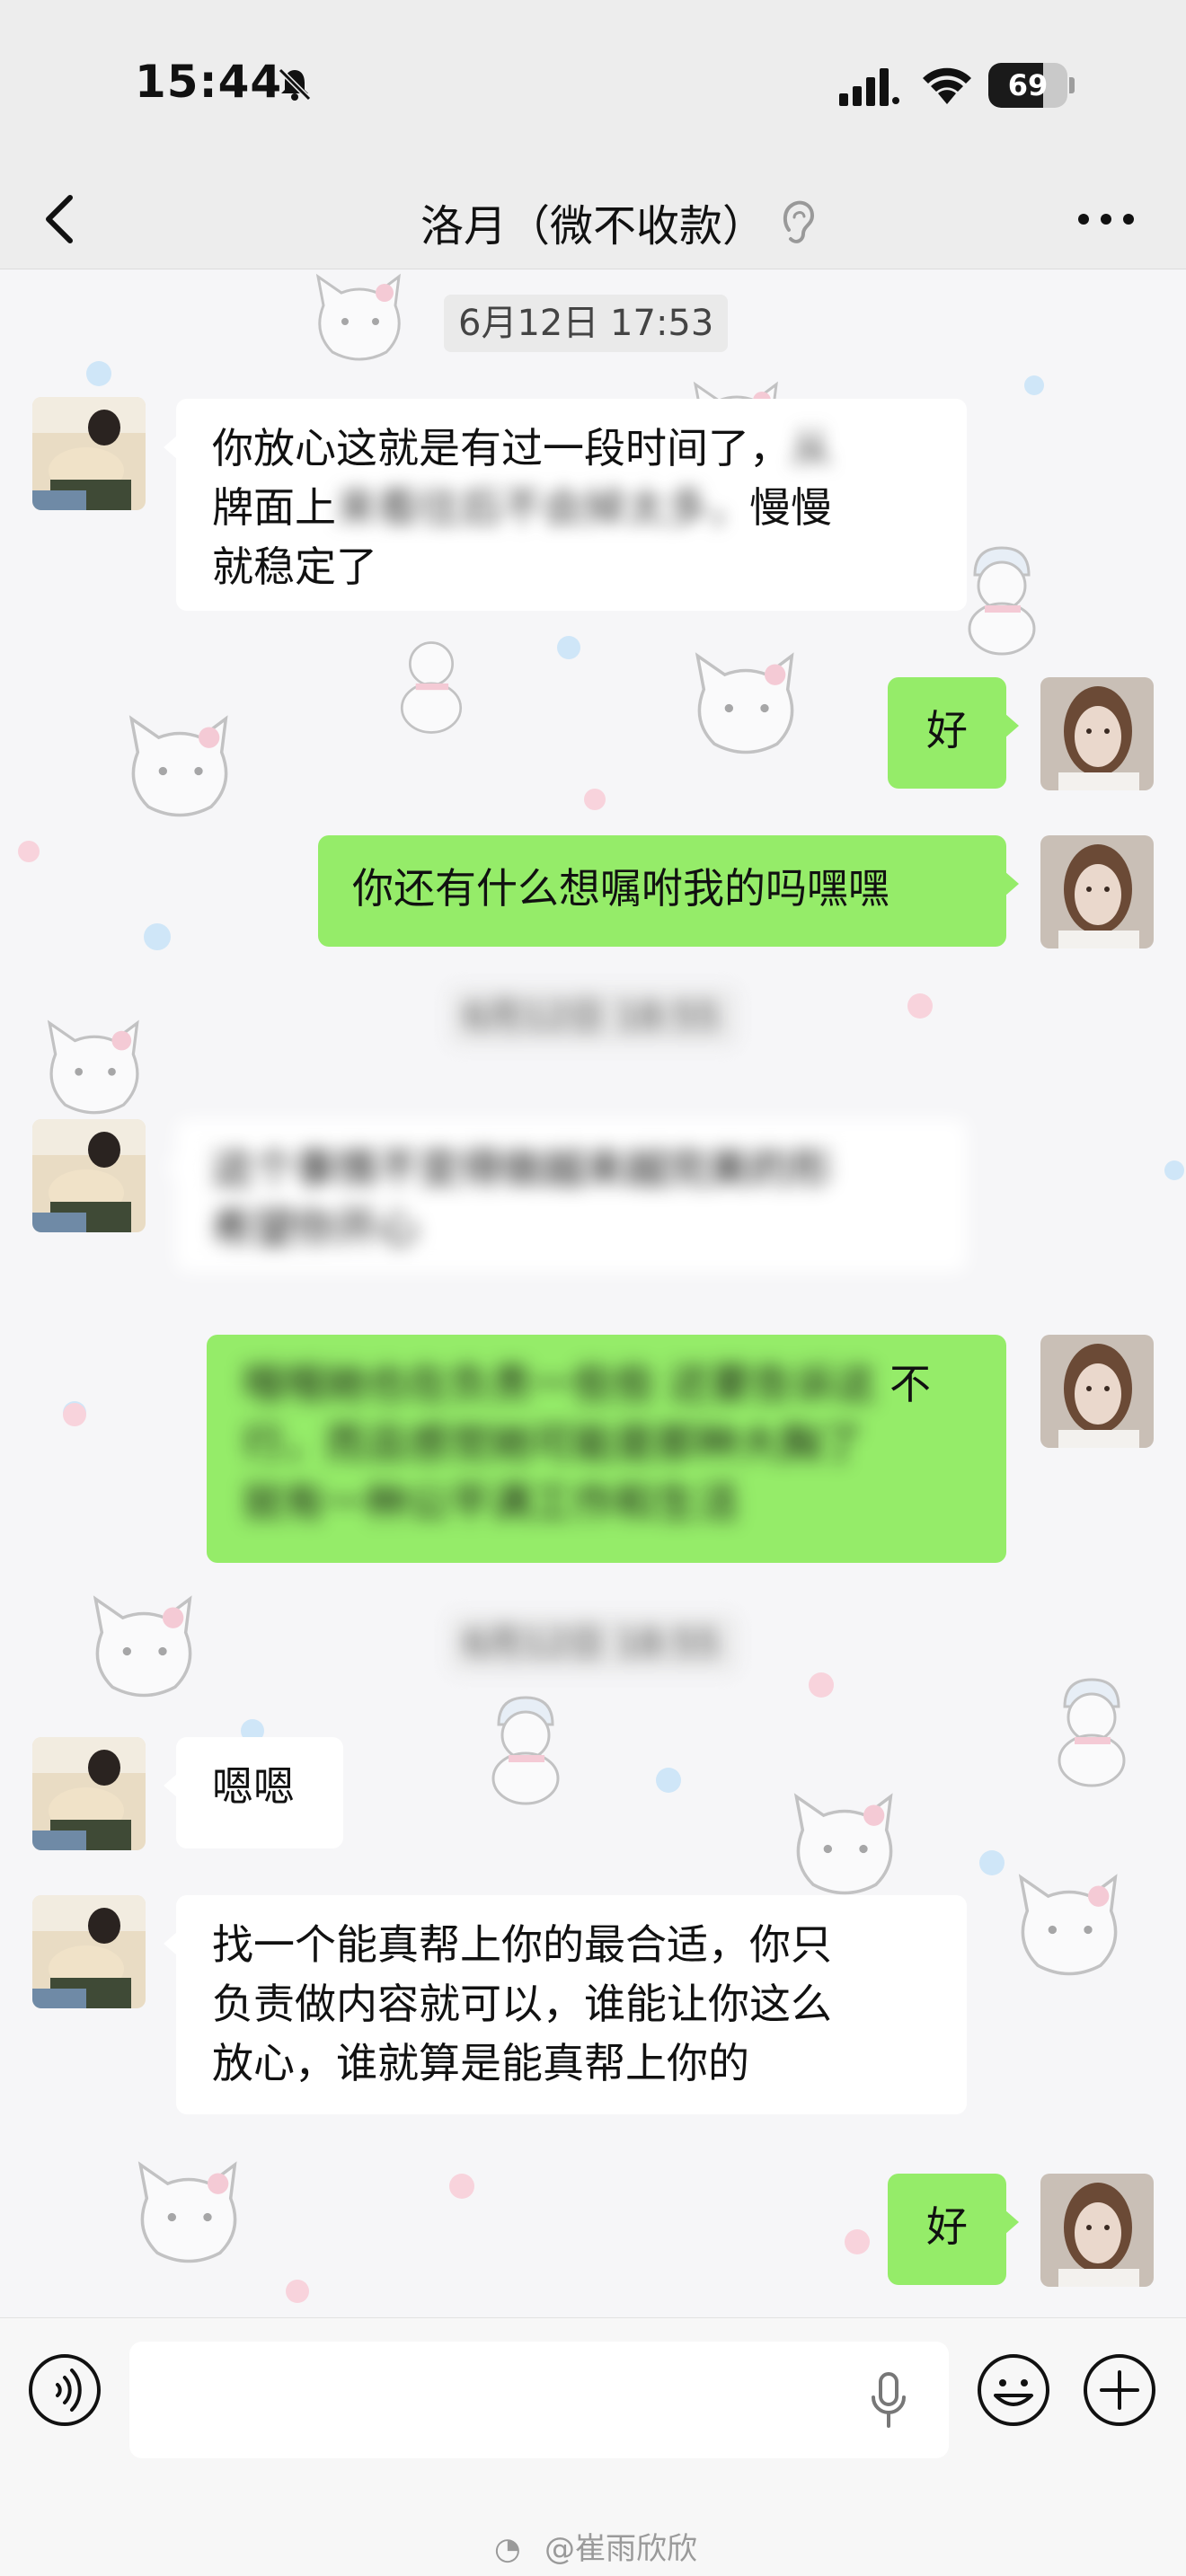 Image resolution: width=1186 pixels, height=2576 pixels. What do you see at coordinates (209, 82) in the screenshot?
I see `status-time: 15:44` at bounding box center [209, 82].